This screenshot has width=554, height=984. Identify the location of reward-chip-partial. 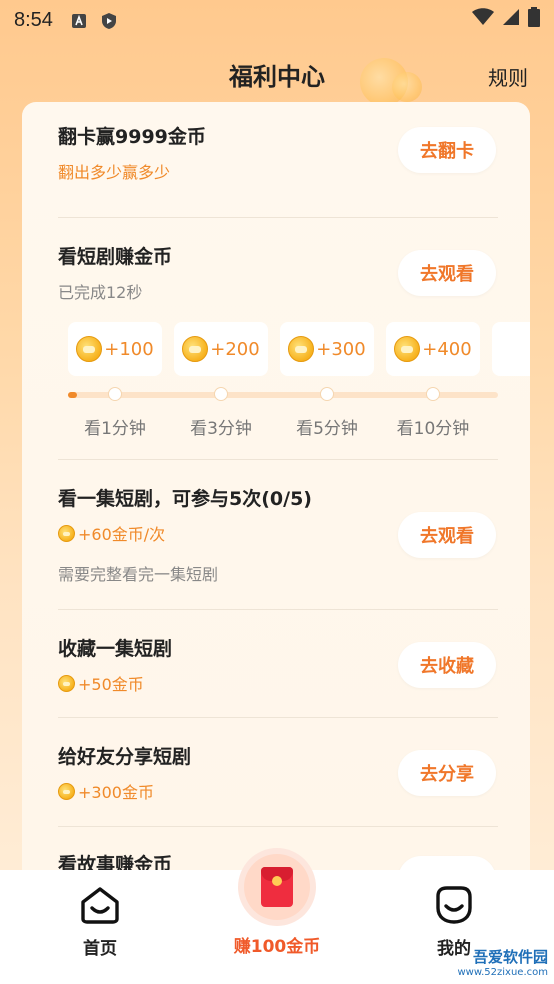
(511, 349).